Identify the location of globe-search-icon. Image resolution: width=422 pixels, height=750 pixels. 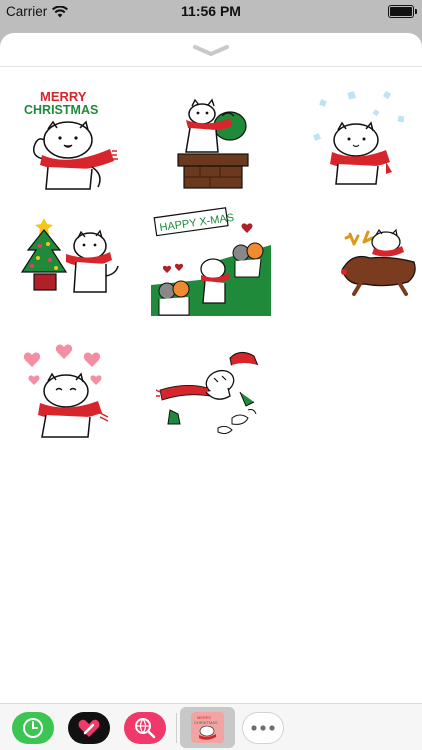
(145, 728).